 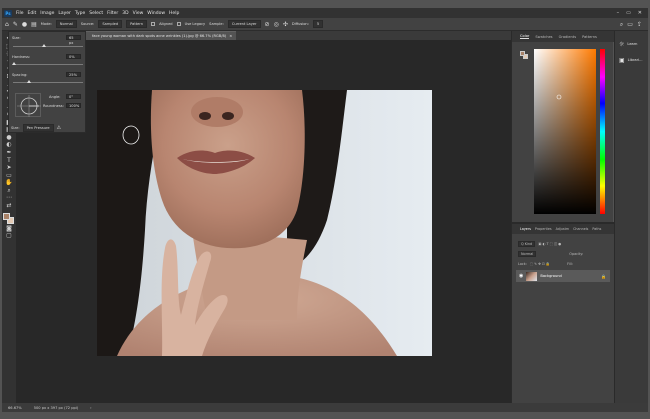 What do you see at coordinates (618, 13) in the screenshot?
I see `minimize-button: –` at bounding box center [618, 13].